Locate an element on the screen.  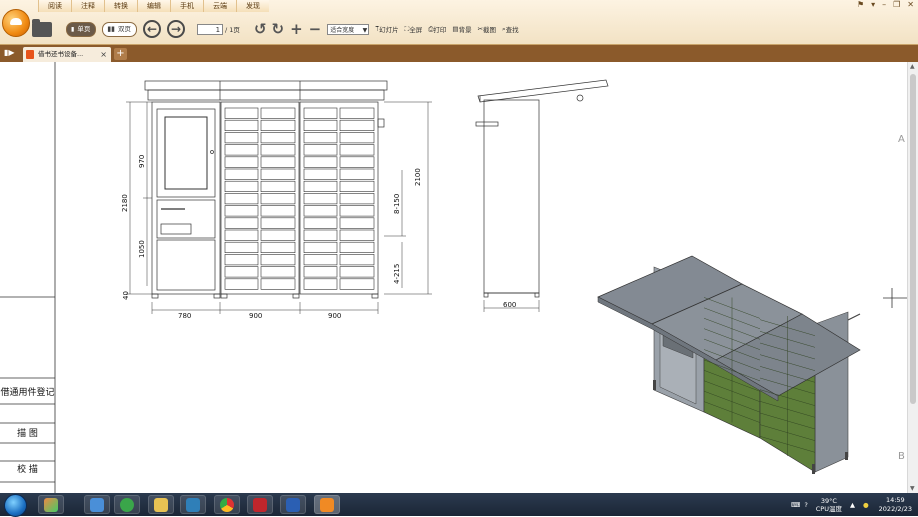
solidworks-icon is located at coordinates (260, 504).